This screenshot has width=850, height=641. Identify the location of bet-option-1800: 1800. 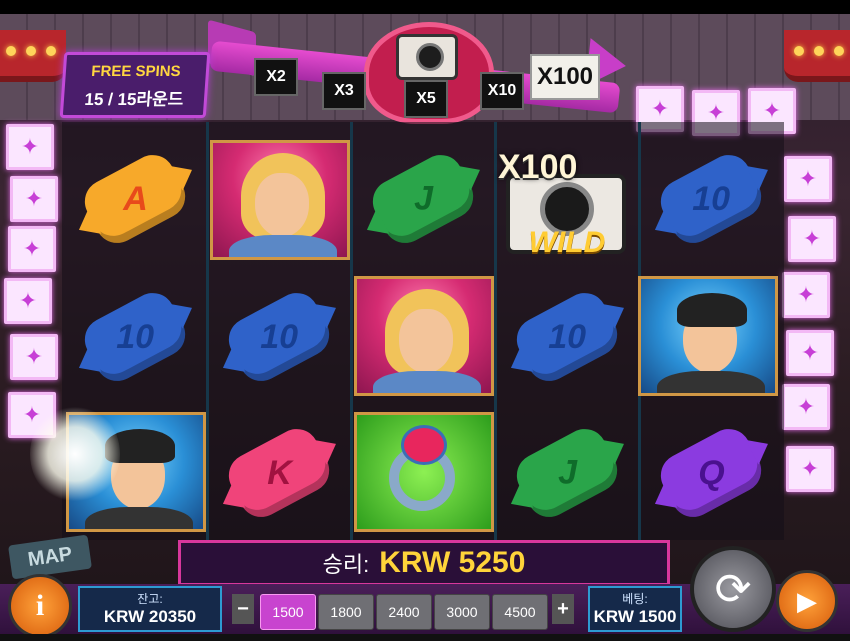
(346, 612).